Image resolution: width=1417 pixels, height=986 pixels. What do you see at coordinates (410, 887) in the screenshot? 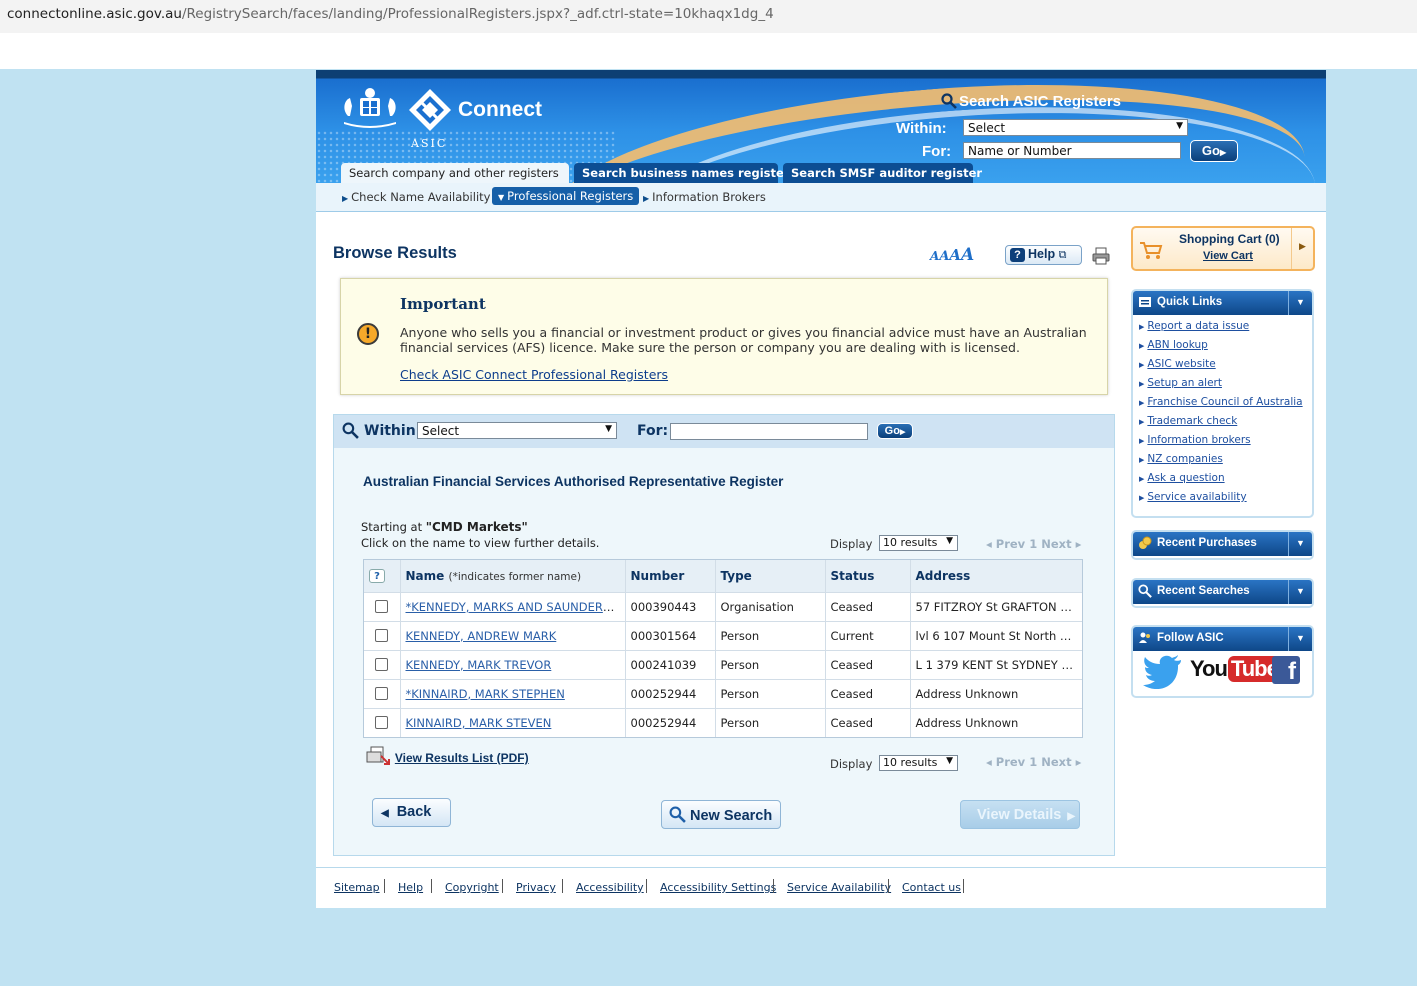
I see `footer-help-link: Help` at bounding box center [410, 887].